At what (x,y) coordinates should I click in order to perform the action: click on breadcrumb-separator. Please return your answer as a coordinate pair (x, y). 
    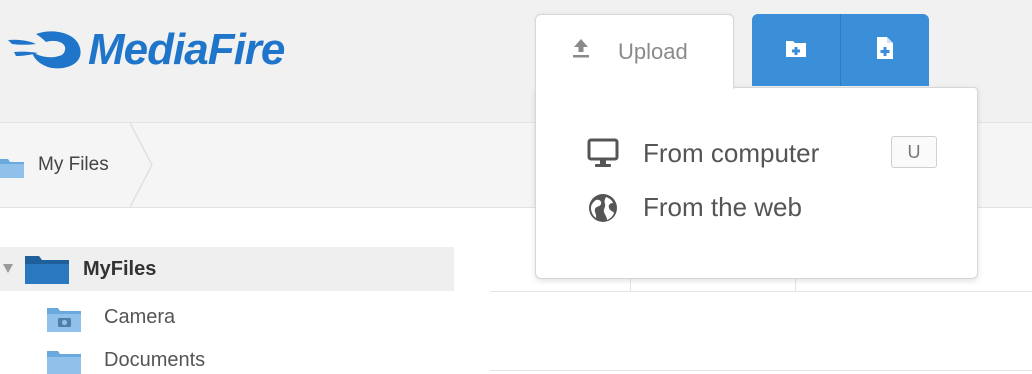
    Looking at the image, I should click on (141, 165).